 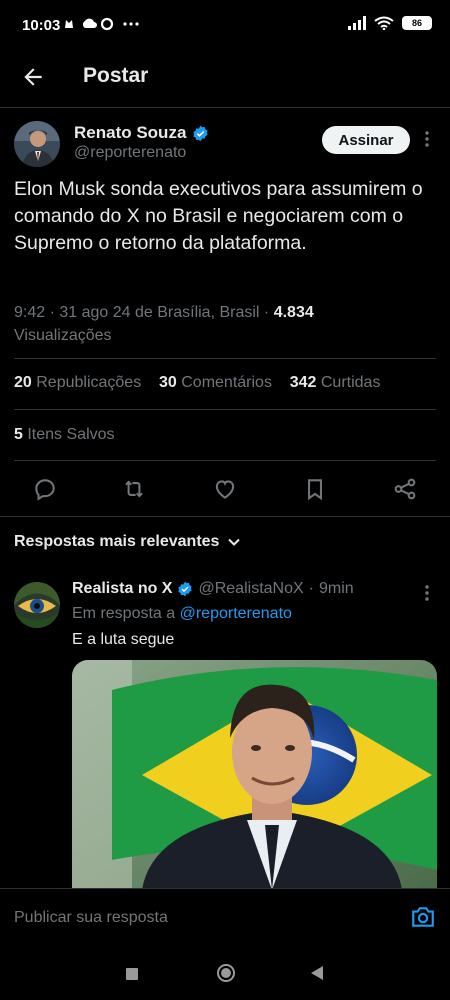 I want to click on reply-author-handle: @RealistaNoX, so click(x=250, y=589).